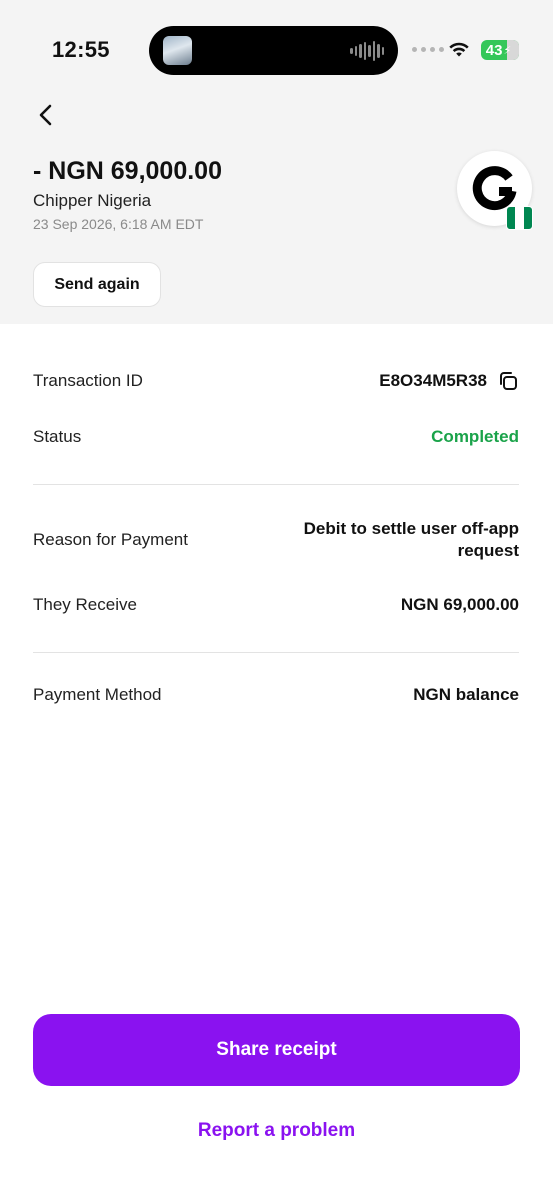  What do you see at coordinates (276, 605) in the screenshot?
I see `receive-row: They Receive NGN 69,000.00` at bounding box center [276, 605].